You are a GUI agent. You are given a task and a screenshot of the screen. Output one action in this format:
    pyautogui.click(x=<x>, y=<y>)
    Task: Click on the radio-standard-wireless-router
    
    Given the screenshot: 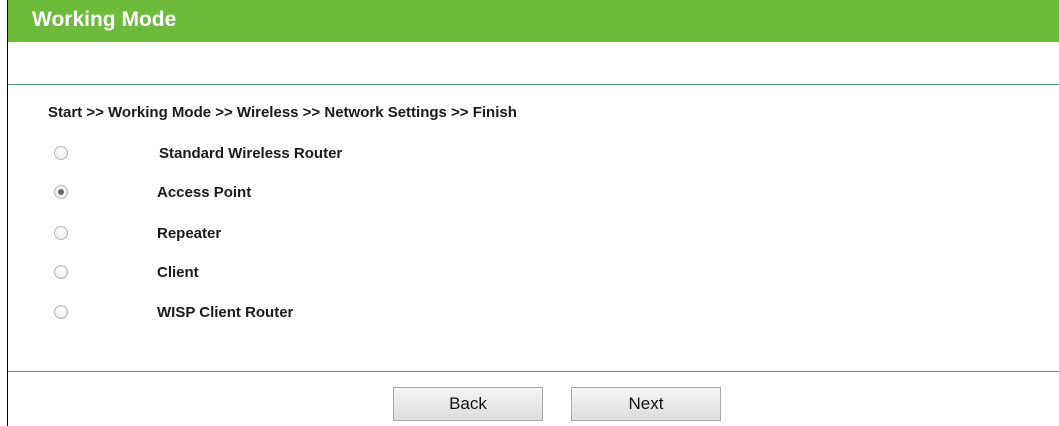 What is the action you would take?
    pyautogui.click(x=61, y=153)
    